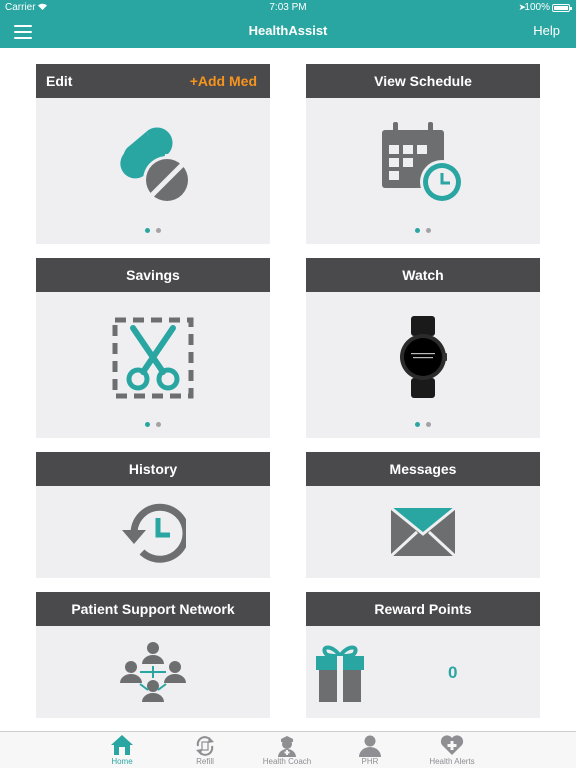  I want to click on card-header: Patient Support Network, so click(153, 609).